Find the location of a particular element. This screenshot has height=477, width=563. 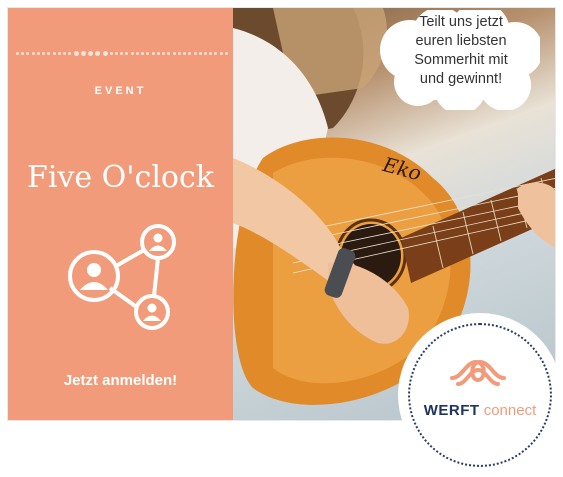

logo-dotted-ring is located at coordinates (480, 395).